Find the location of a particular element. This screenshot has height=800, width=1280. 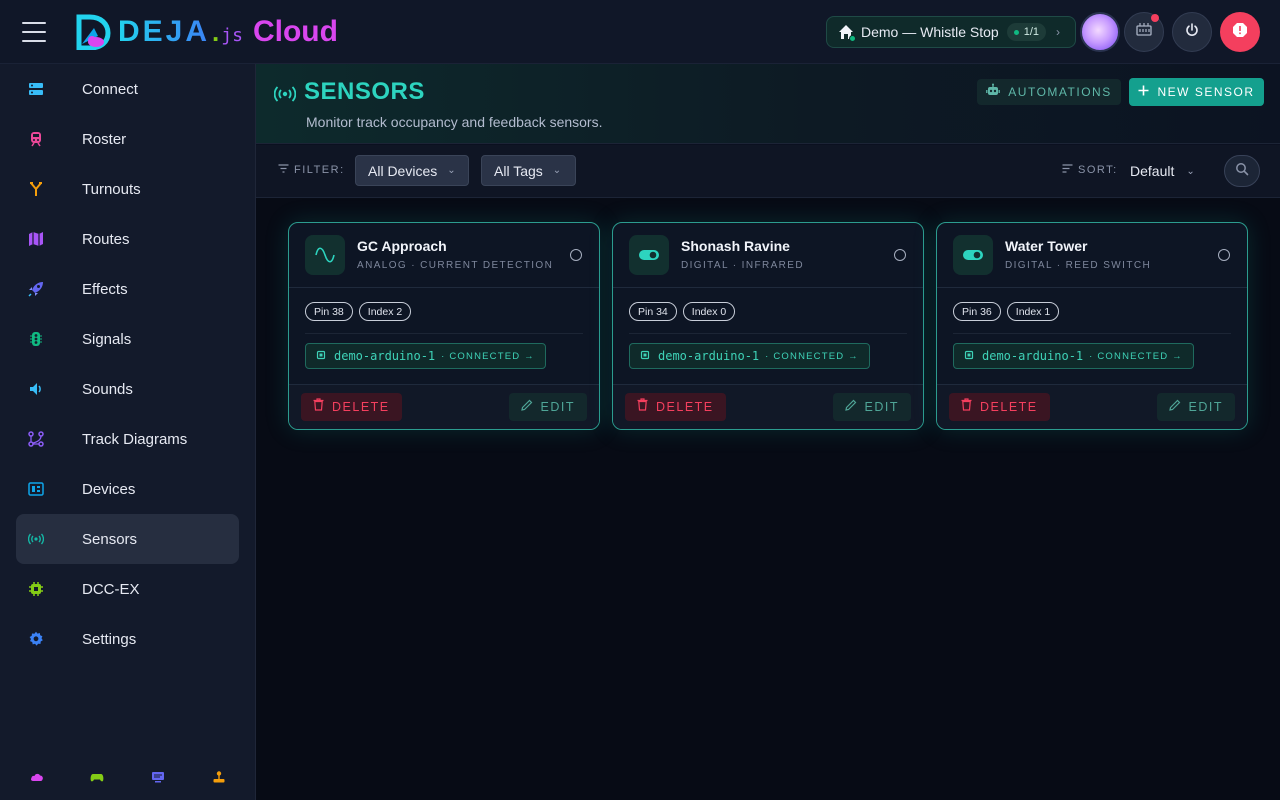

diagram-icon is located at coordinates (36, 439).